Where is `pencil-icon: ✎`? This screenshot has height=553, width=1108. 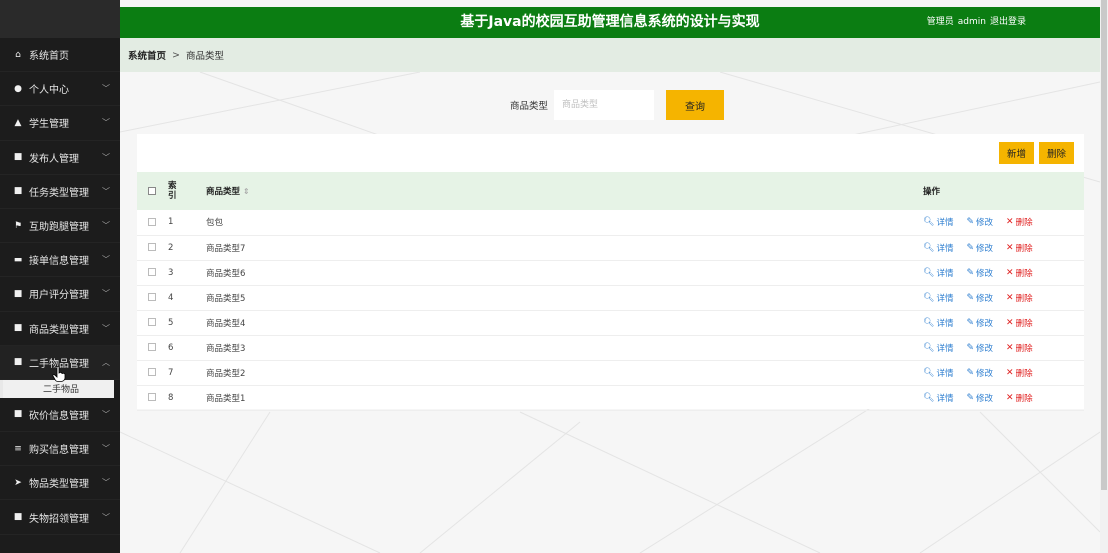 pencil-icon: ✎ is located at coordinates (970, 272).